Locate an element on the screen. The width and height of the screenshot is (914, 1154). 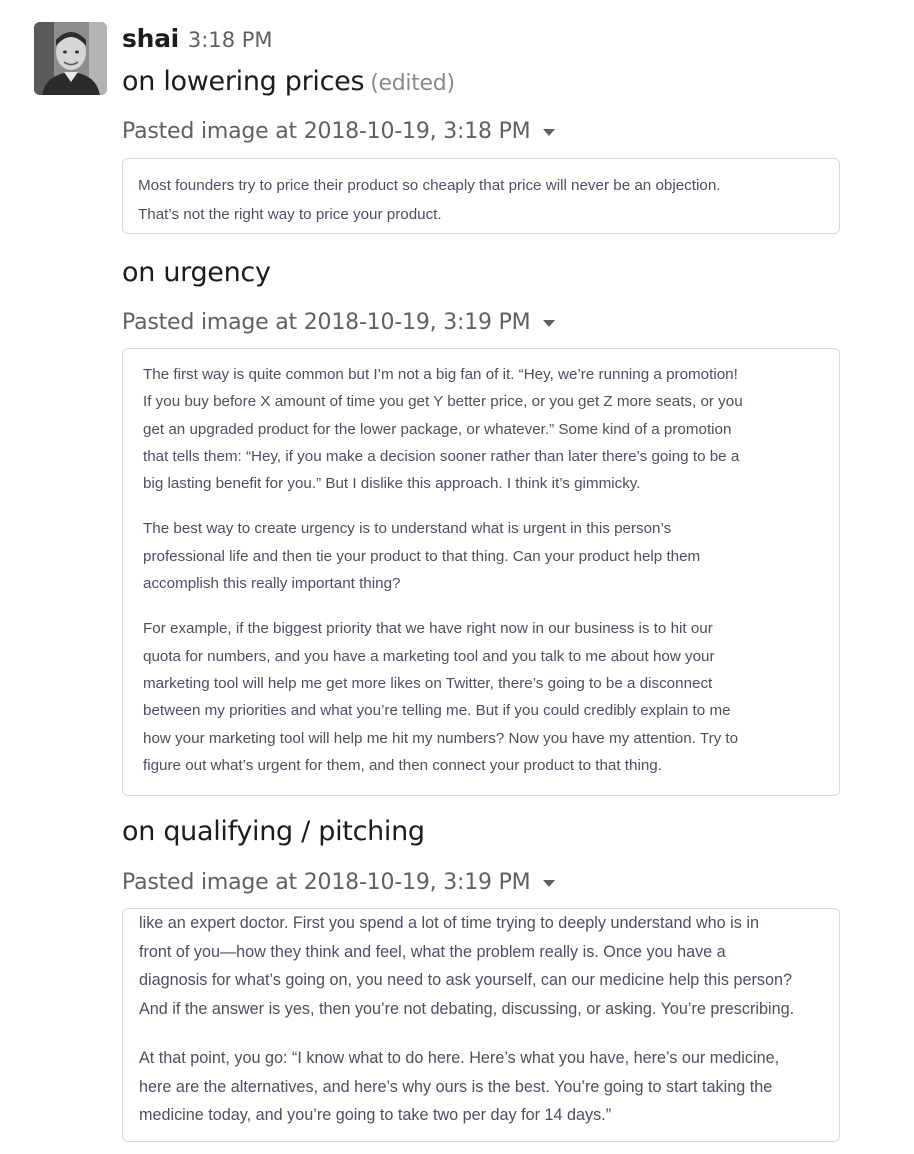
section-title-text: on qualifying / pitching is located at coordinates (273, 831).